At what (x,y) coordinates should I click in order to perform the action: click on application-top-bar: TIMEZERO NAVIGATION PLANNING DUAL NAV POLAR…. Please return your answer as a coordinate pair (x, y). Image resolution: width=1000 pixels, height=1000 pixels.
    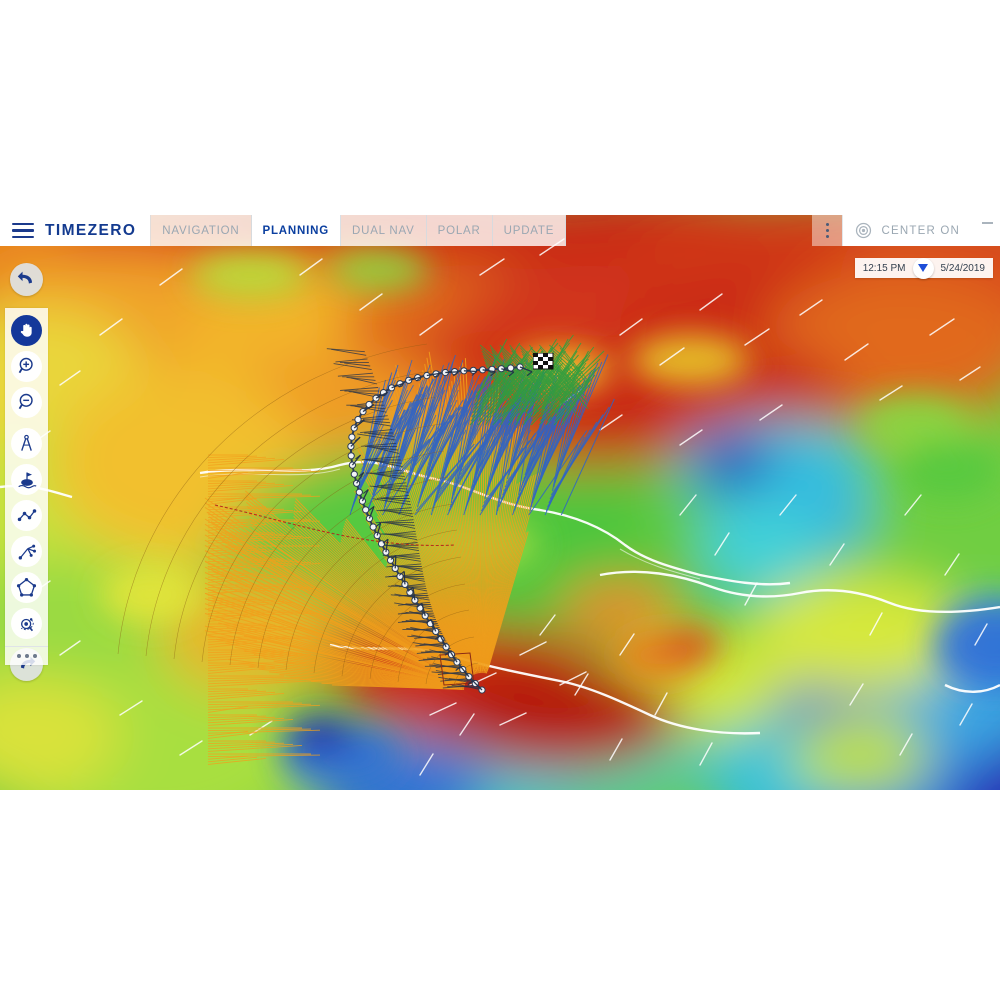
    Looking at the image, I should click on (500, 230).